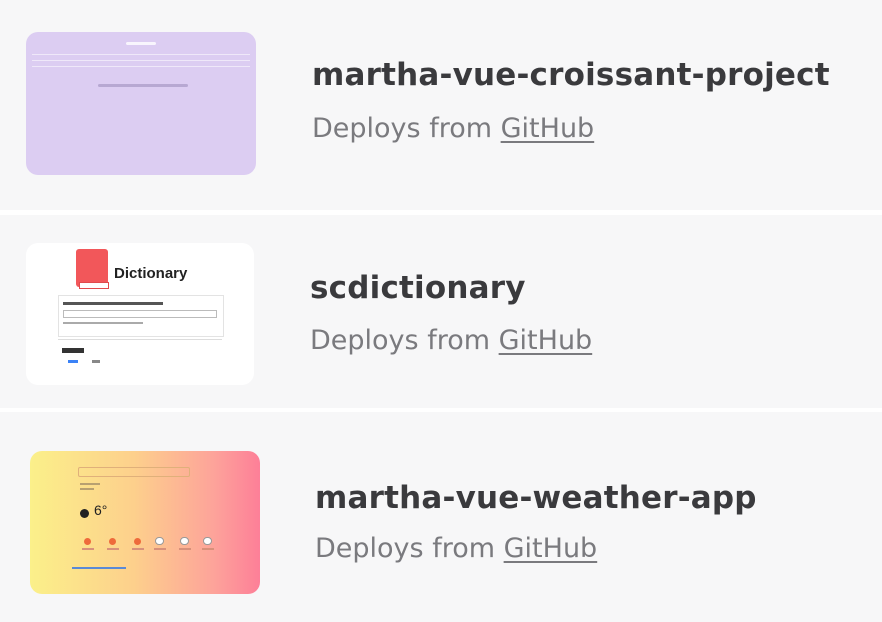 Image resolution: width=882 pixels, height=622 pixels. I want to click on book-icon, so click(92, 269).